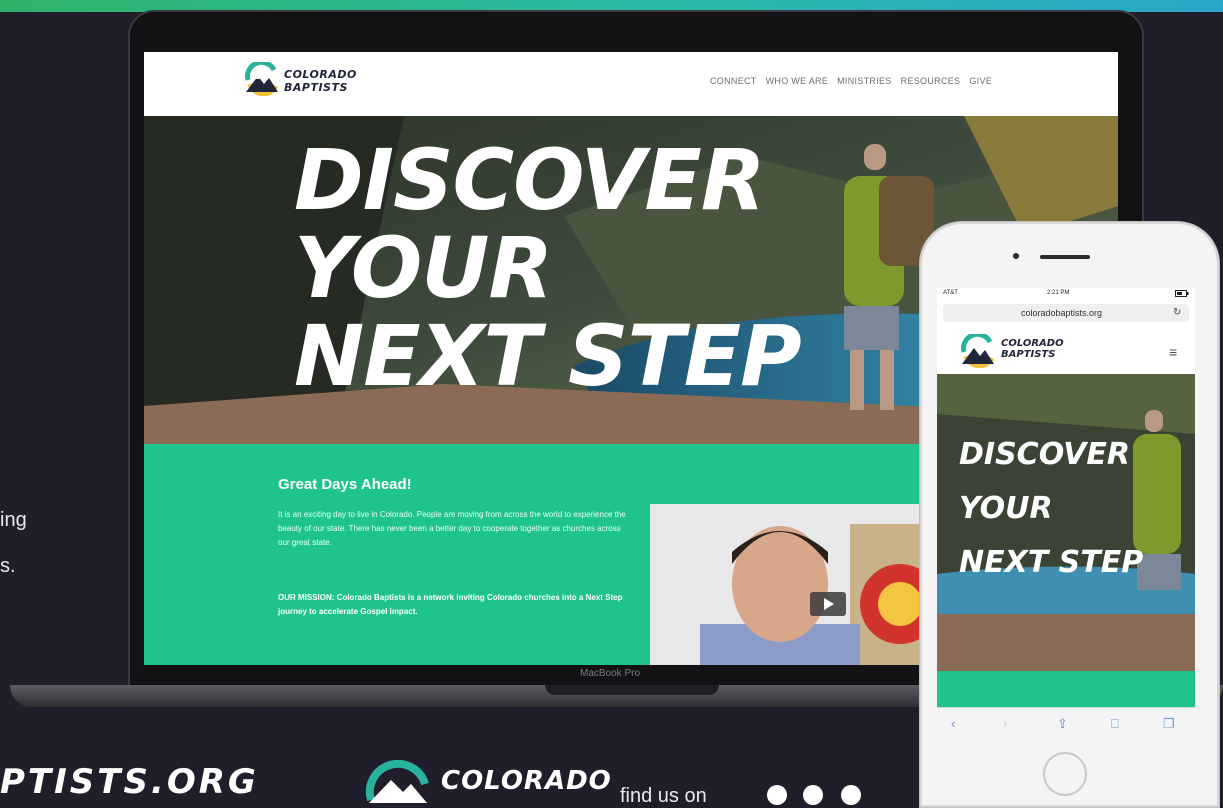 The image size is (1223, 808). What do you see at coordinates (1182, 293) in the screenshot?
I see `battery-icon` at bounding box center [1182, 293].